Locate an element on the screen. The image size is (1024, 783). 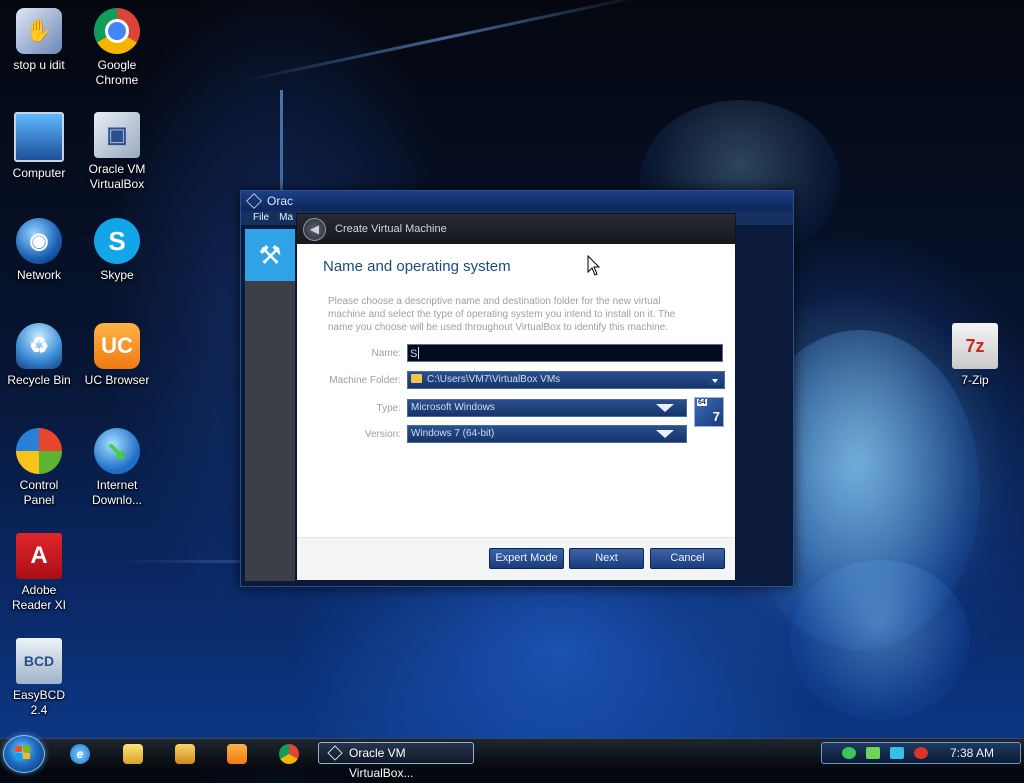
desktop-icon-adobe-reader: A Adobe Reader XI is located at coordinates (39, 573).